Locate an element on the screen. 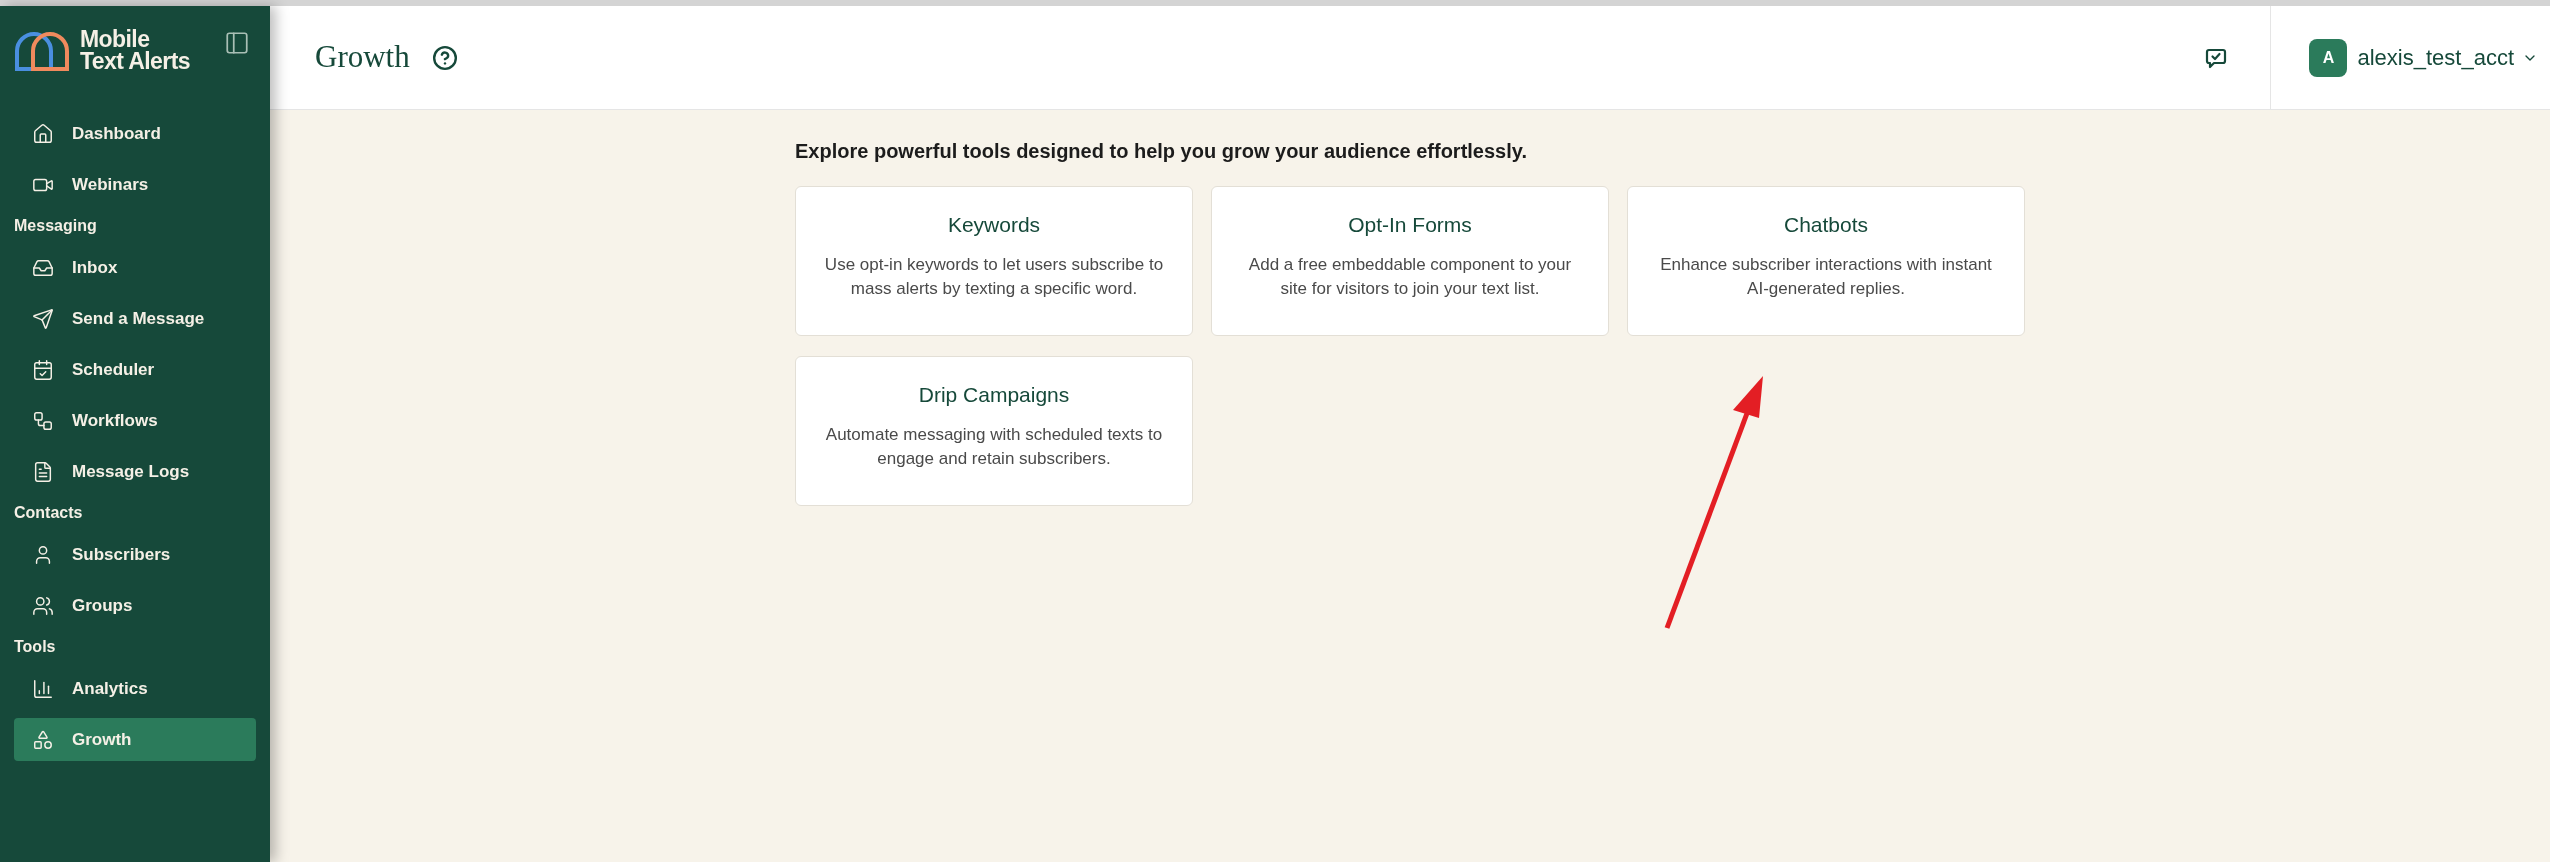 The height and width of the screenshot is (862, 2550). card-title: Keywords is located at coordinates (994, 225).